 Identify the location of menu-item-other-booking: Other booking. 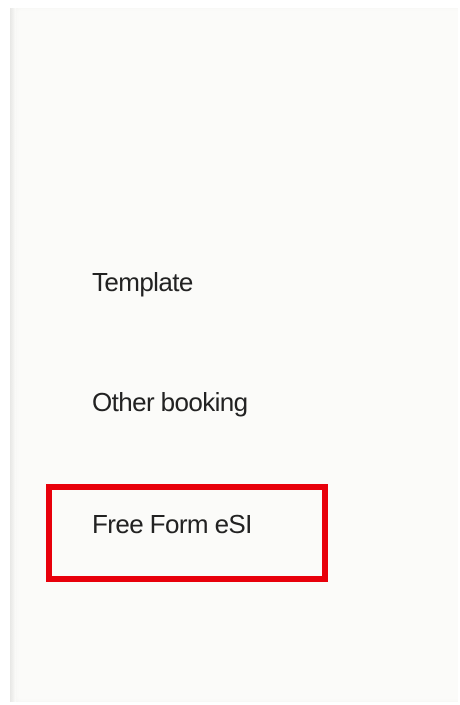
(170, 402).